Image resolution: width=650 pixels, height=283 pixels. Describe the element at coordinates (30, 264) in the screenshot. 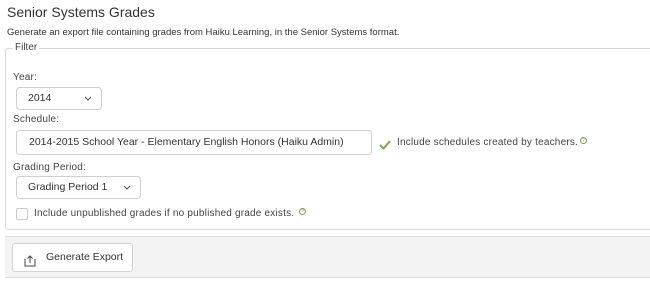

I see `export-icon` at that location.